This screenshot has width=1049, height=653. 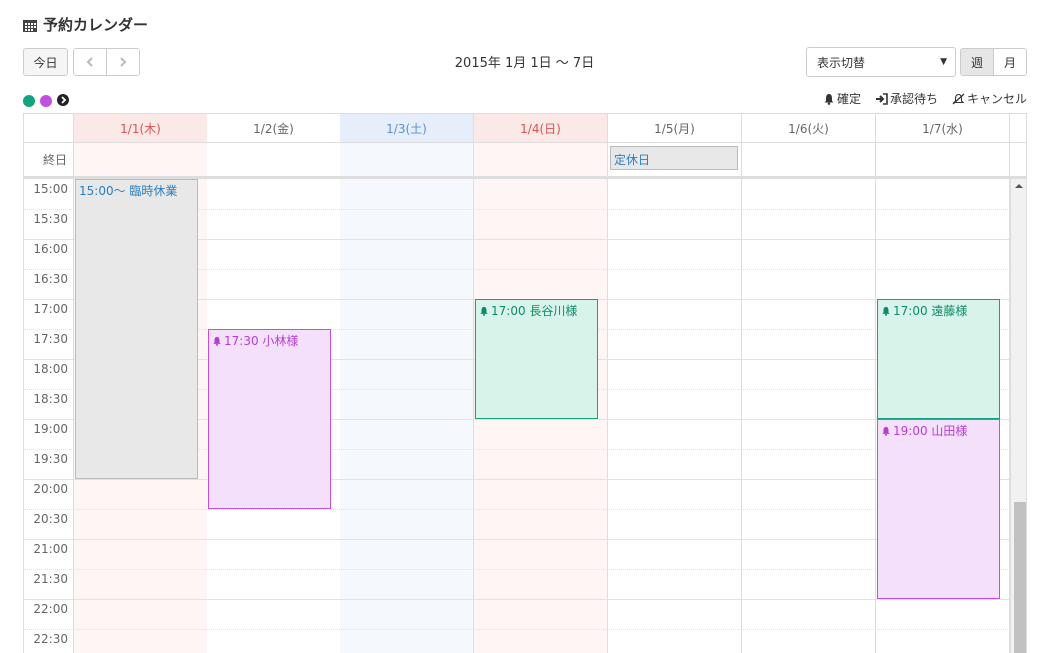 I want to click on time-label: 15:00, so click(x=50, y=189).